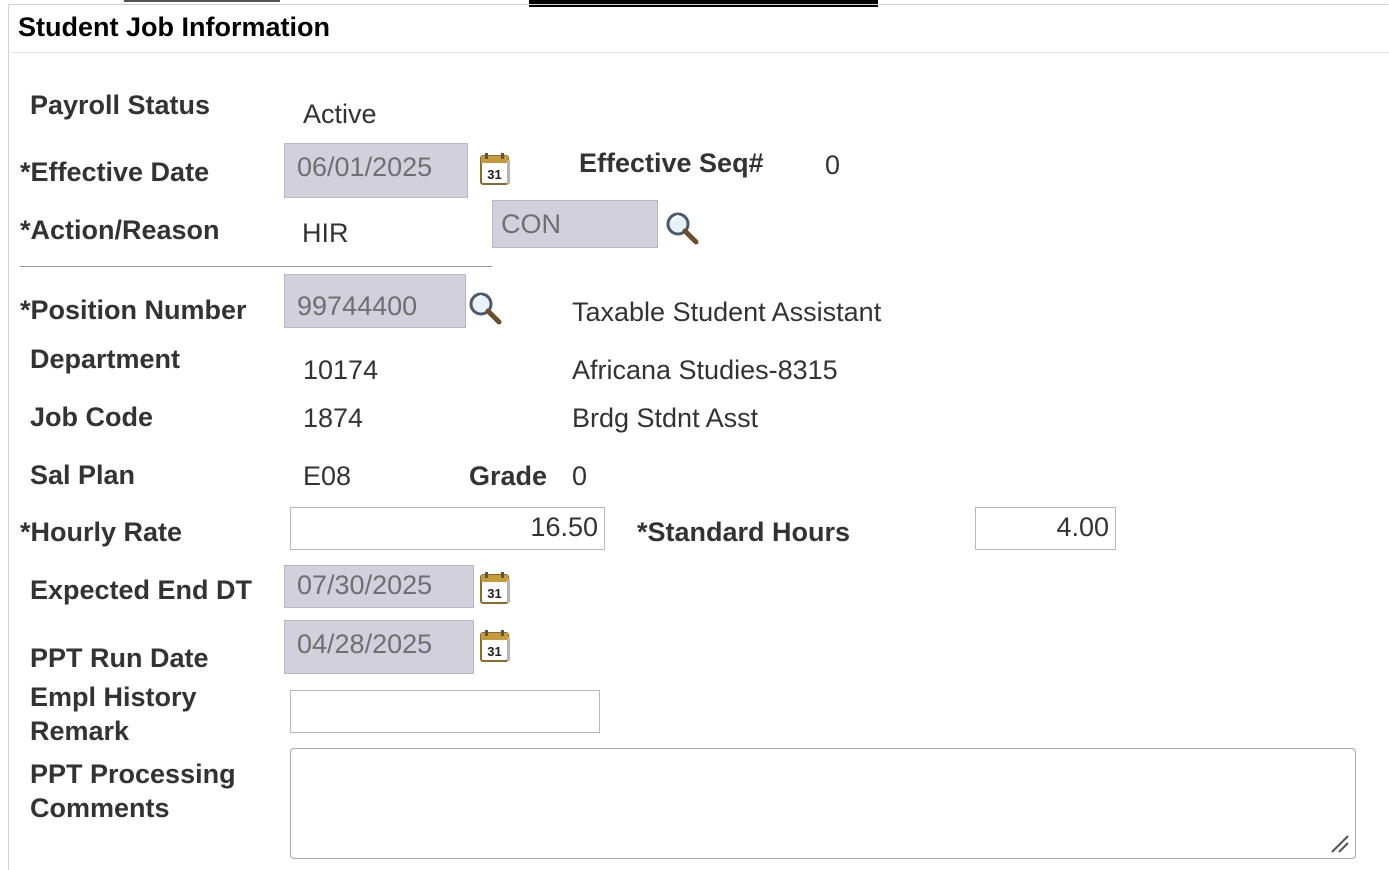  Describe the element at coordinates (105, 359) in the screenshot. I see `department-label: Department` at that location.